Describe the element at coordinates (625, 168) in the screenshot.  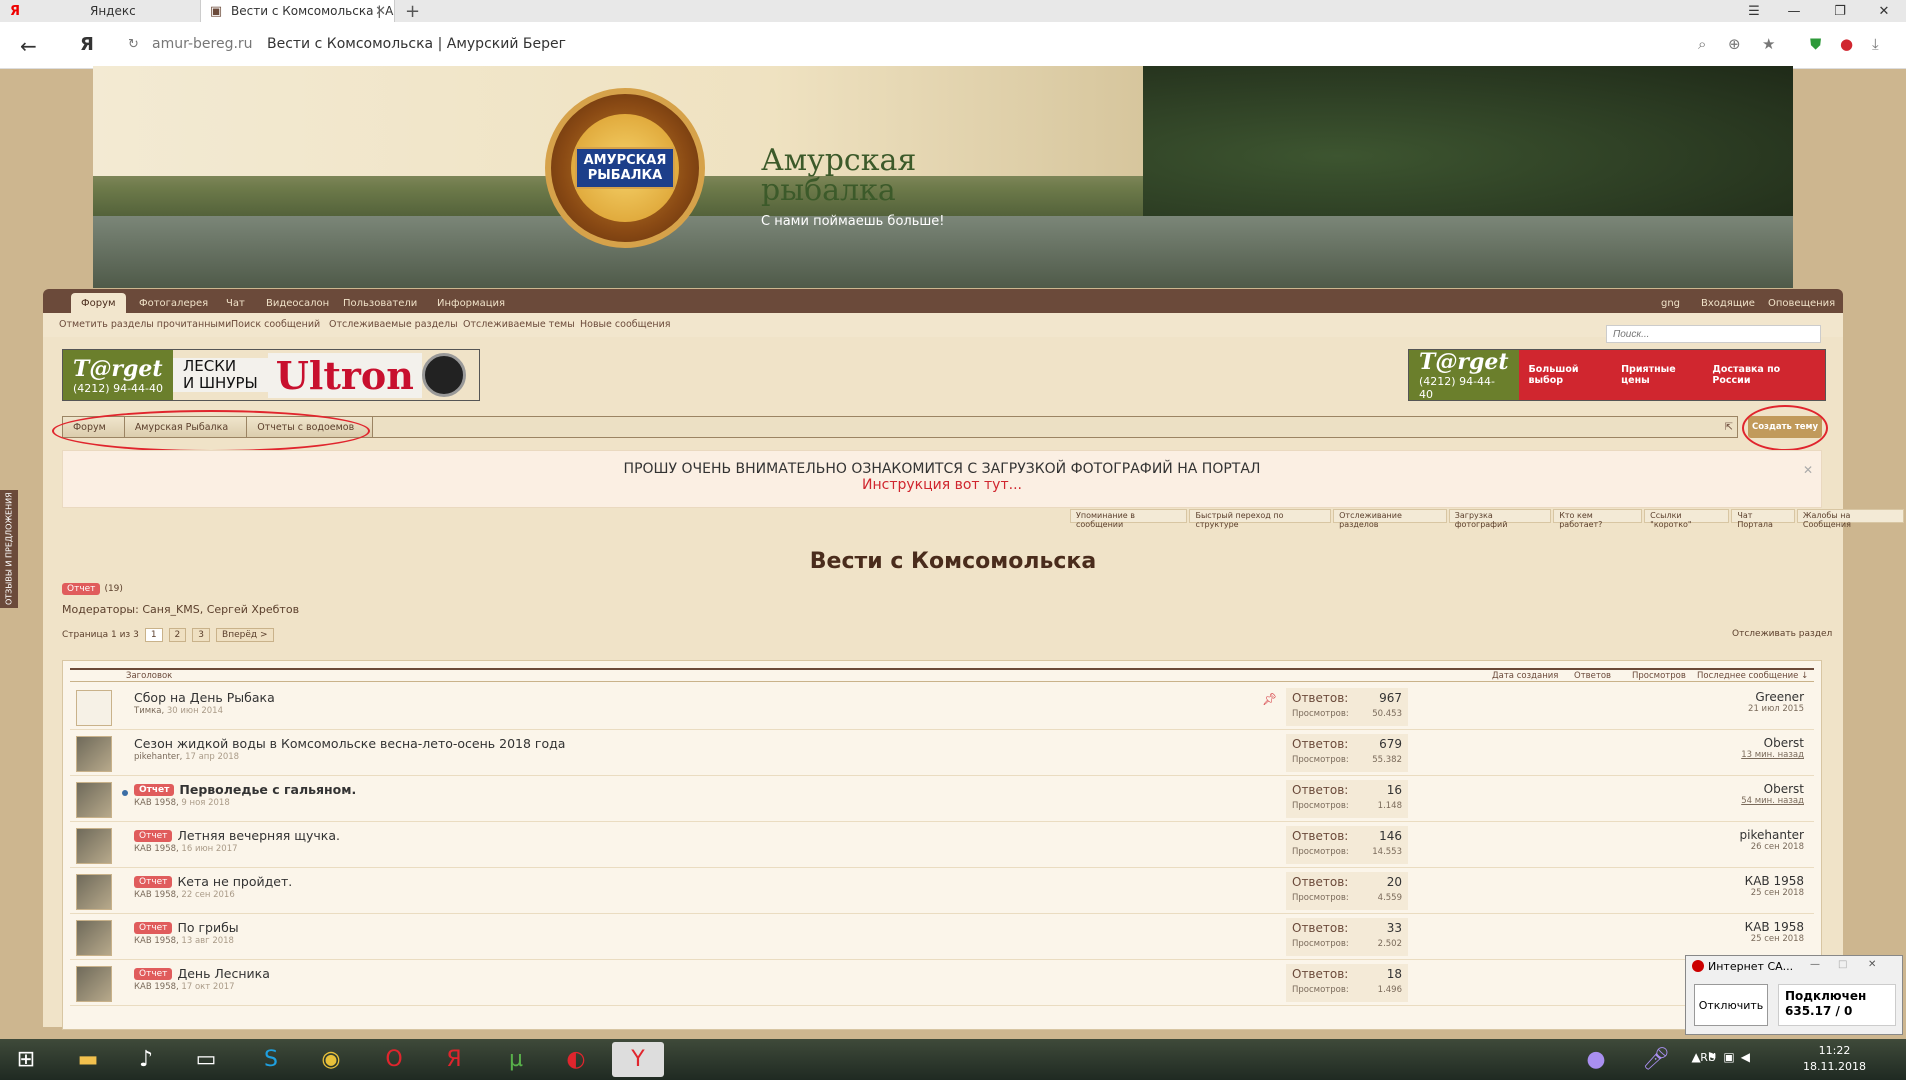
I see `site-logo: АМУРСКАЯ РЫБАЛКА` at that location.